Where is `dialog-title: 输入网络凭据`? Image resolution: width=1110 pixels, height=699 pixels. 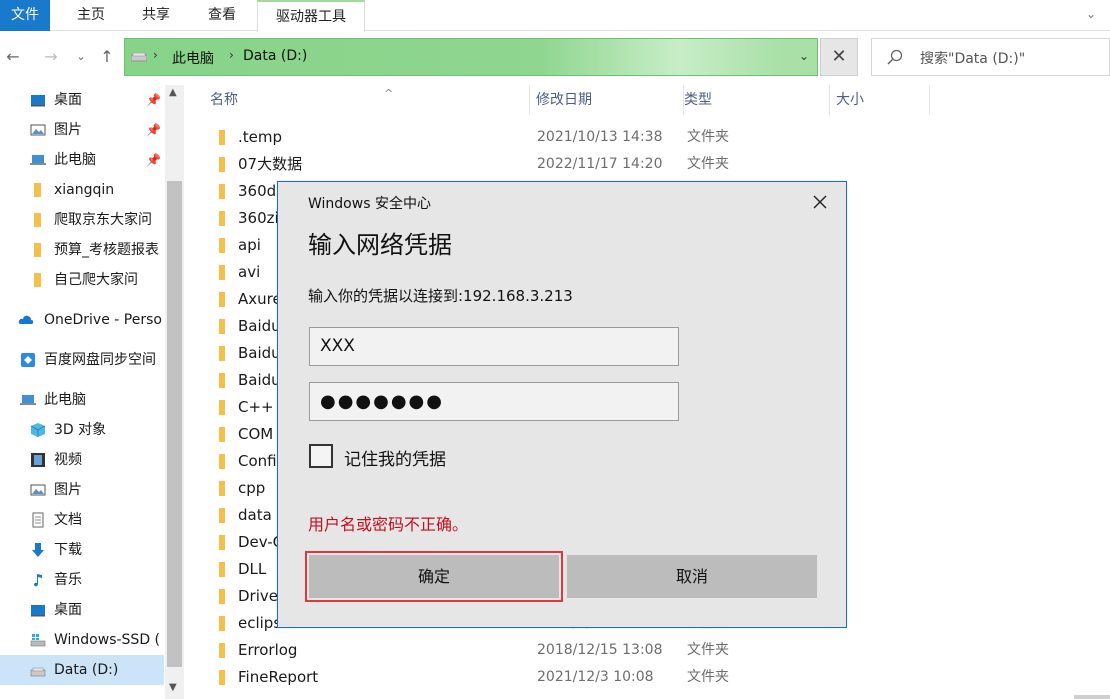 dialog-title: 输入网络凭据 is located at coordinates (380, 245).